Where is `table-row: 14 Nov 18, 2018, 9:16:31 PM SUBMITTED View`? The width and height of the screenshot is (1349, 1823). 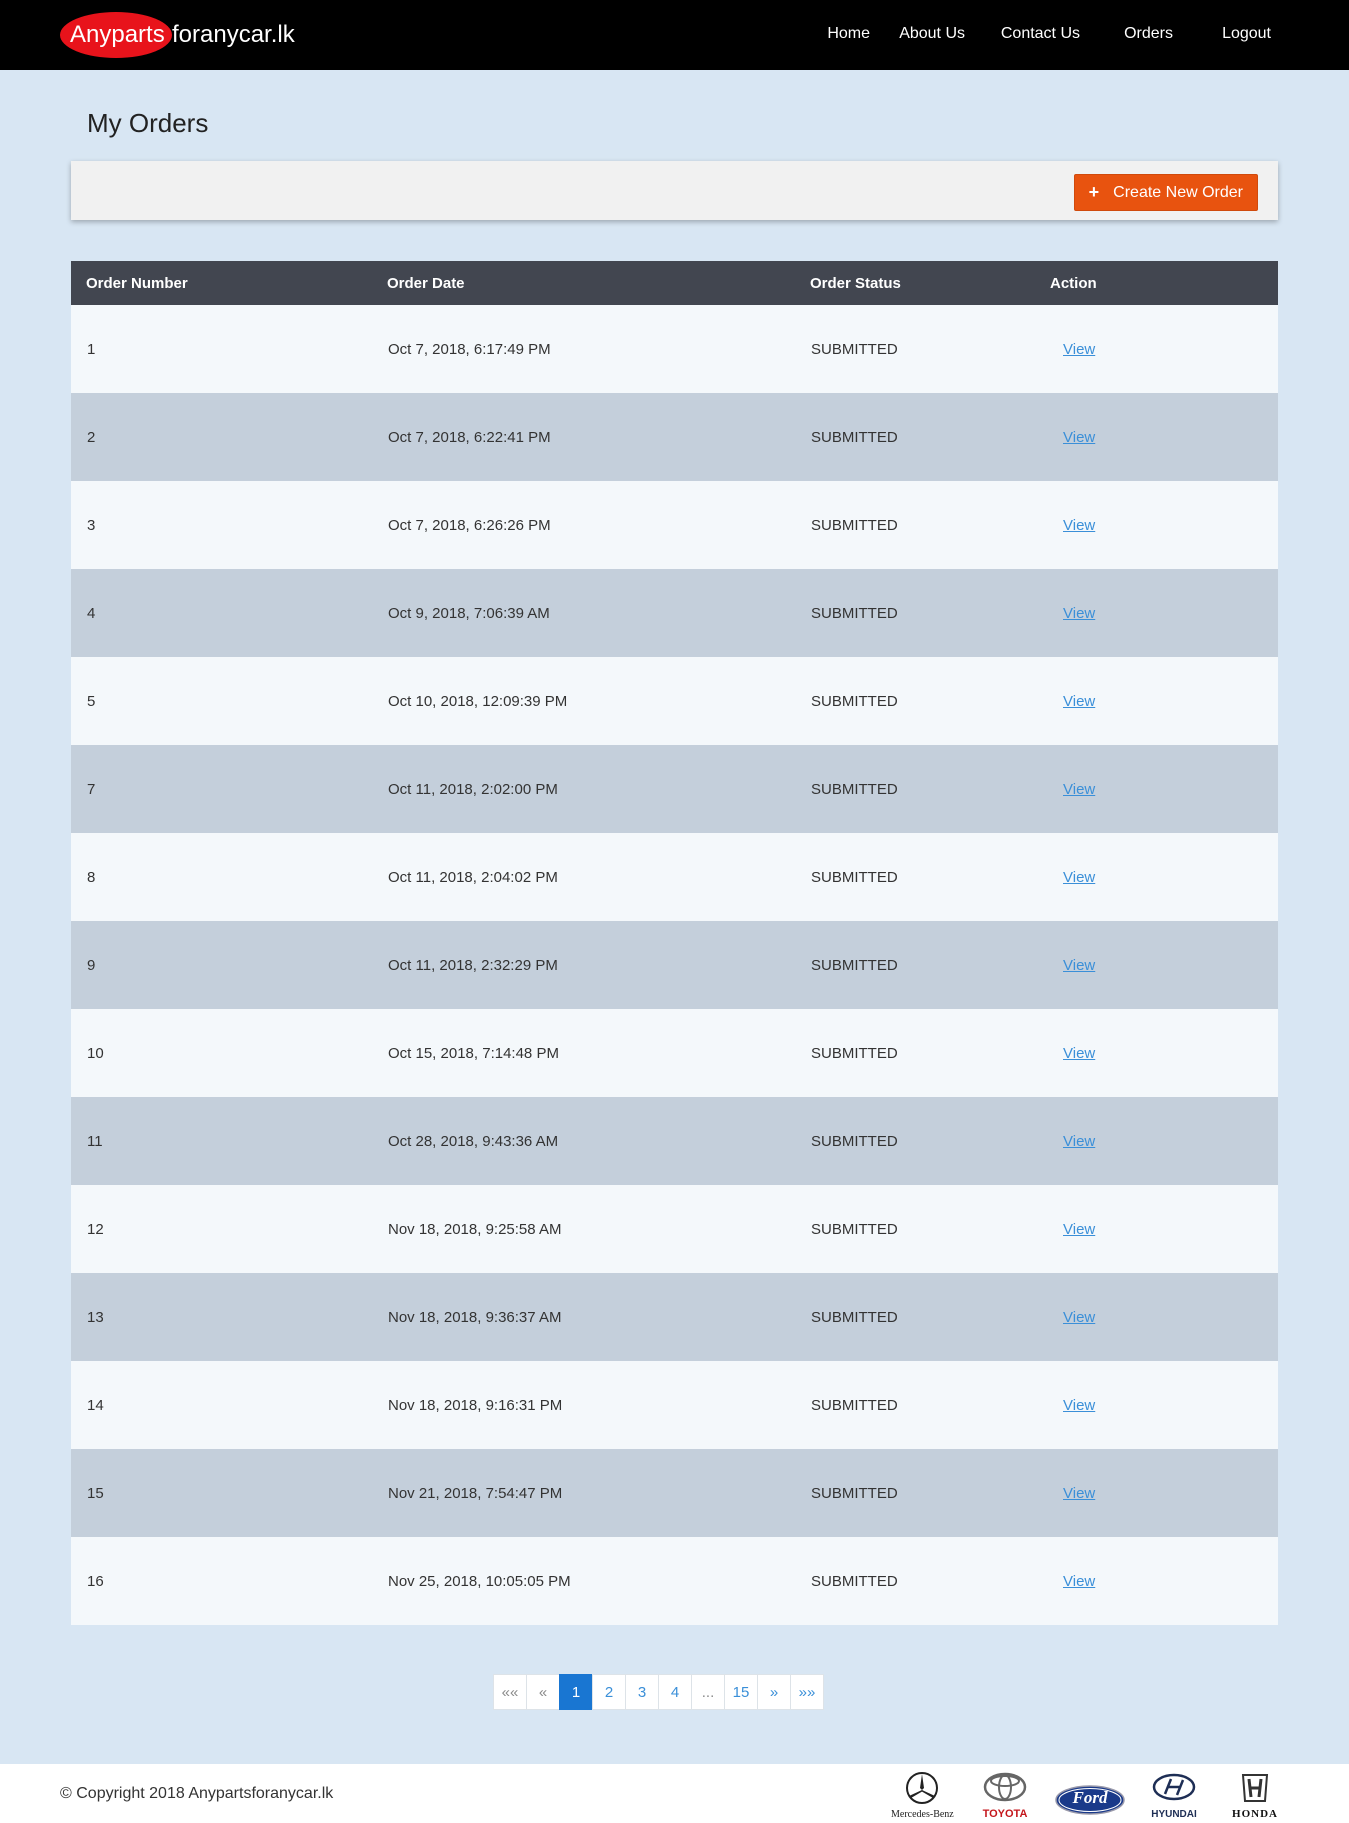 table-row: 14 Nov 18, 2018, 9:16:31 PM SUBMITTED View is located at coordinates (674, 1405).